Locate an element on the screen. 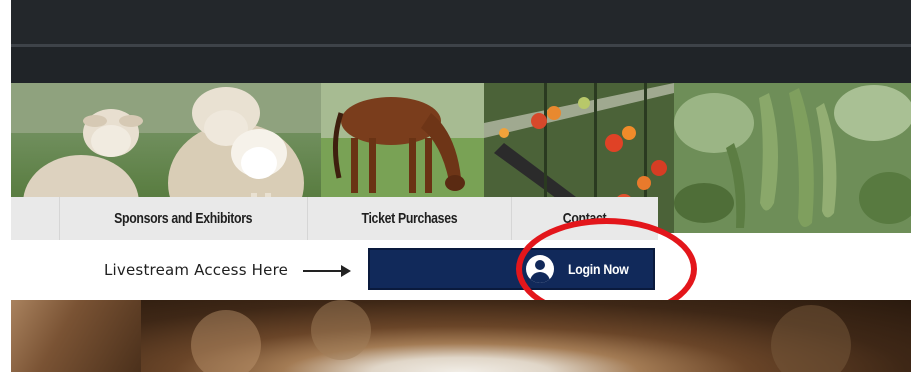 The height and width of the screenshot is (372, 911). nav-item-ticket-purchases: Ticket Purchases is located at coordinates (409, 218).